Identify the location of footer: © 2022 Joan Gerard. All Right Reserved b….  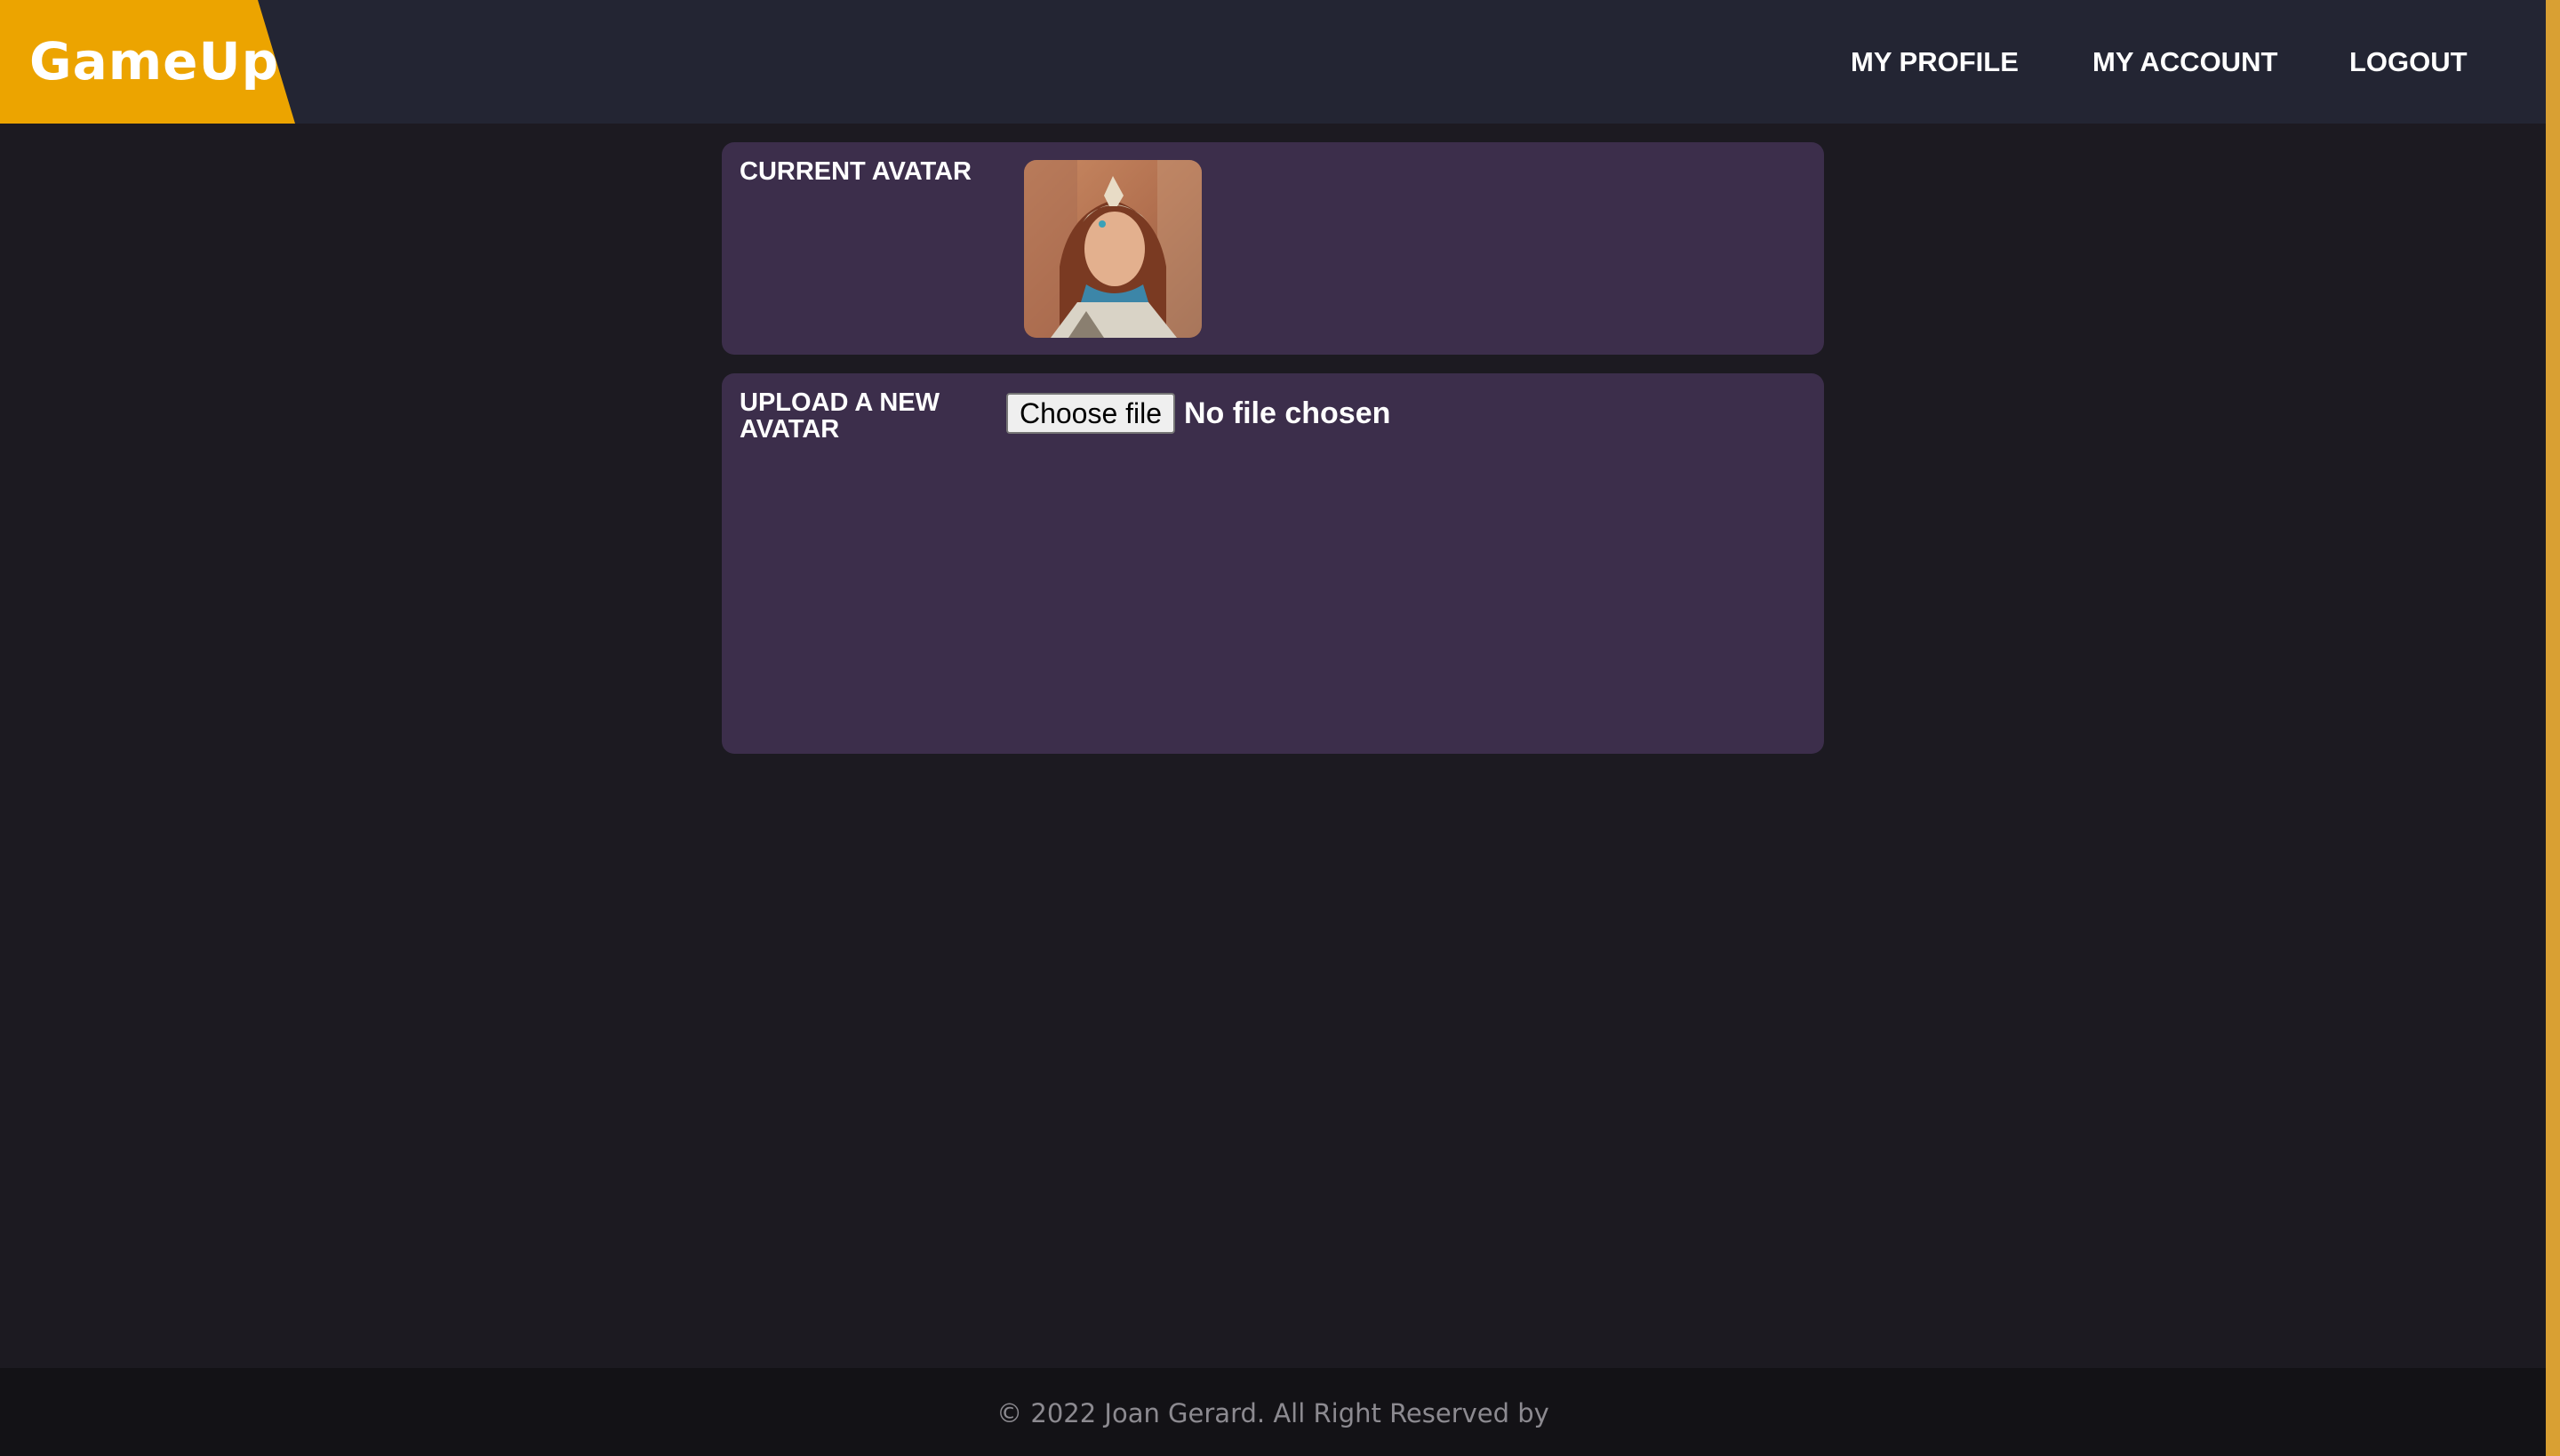
(1273, 1412).